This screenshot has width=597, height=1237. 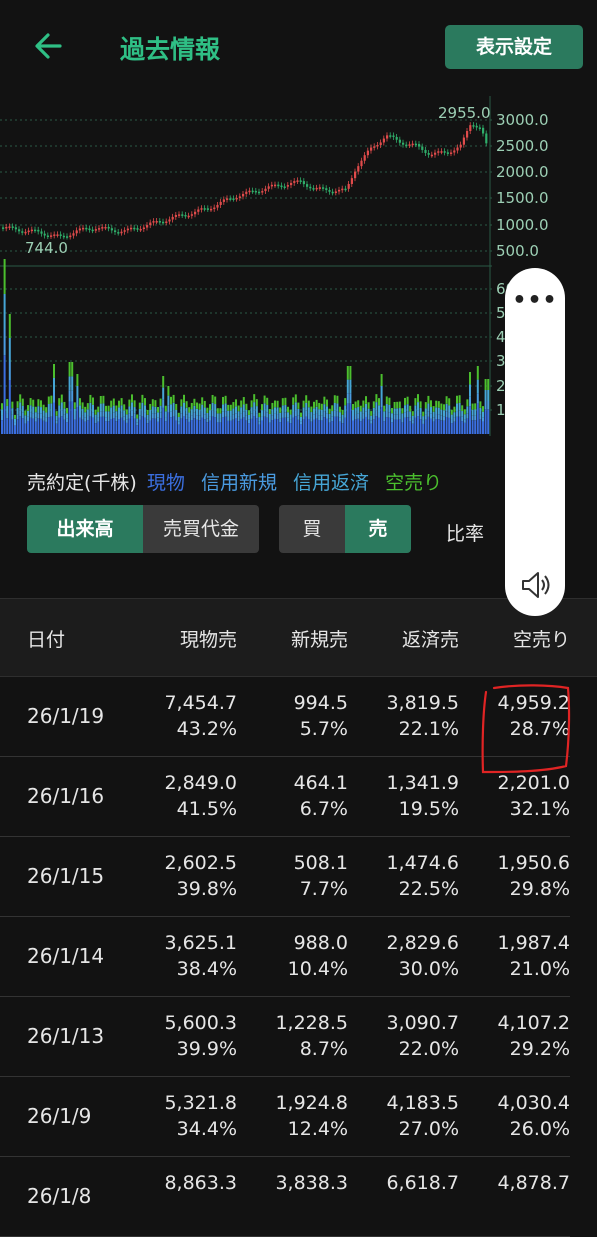 I want to click on date-tick-label: 12/1, so click(x=405, y=439).